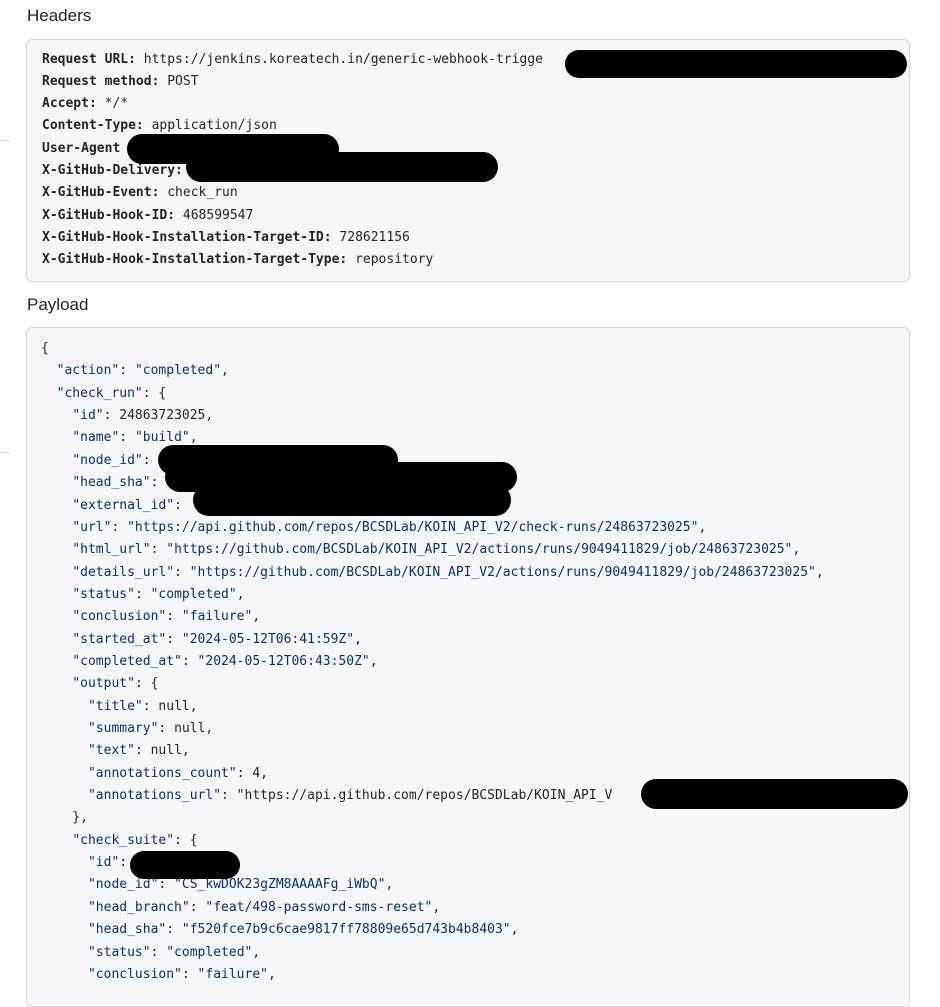 The height and width of the screenshot is (1007, 940). I want to click on payload-line: "node_id":, so click(111, 460).